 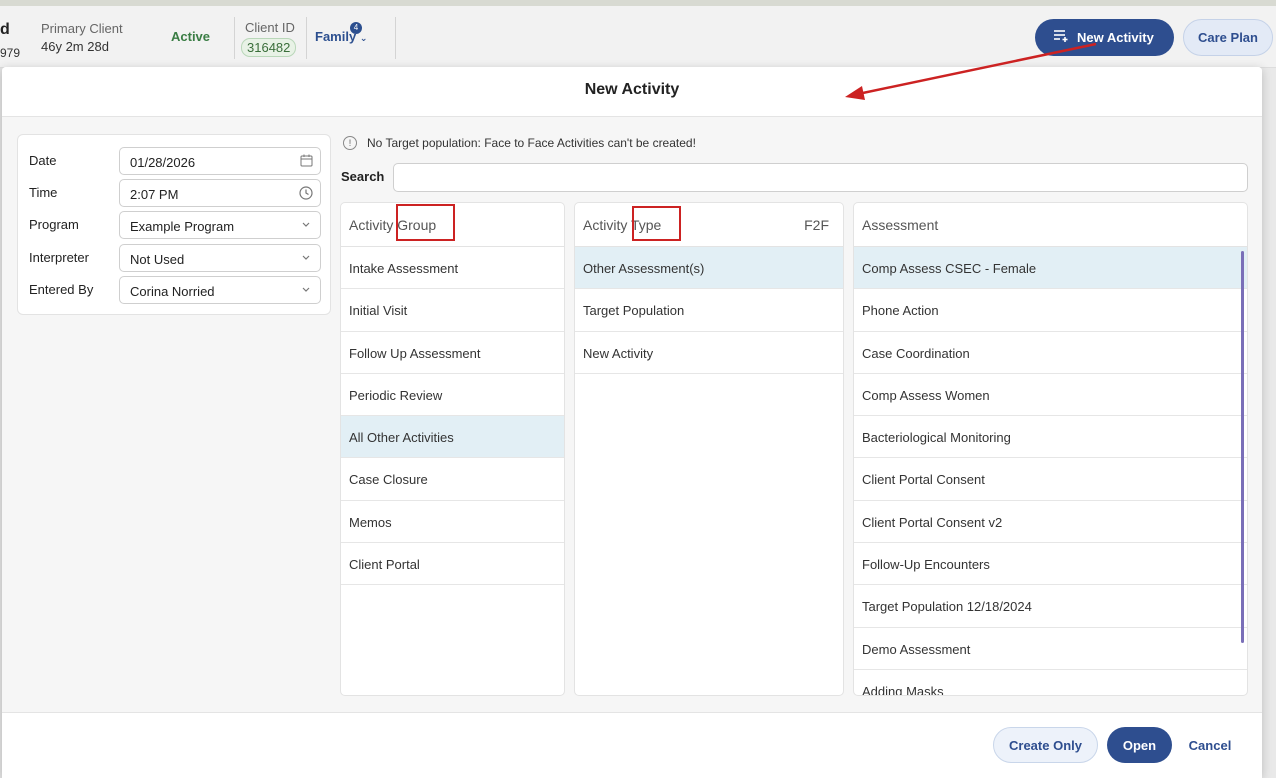 I want to click on clock-icon, so click(x=306, y=193).